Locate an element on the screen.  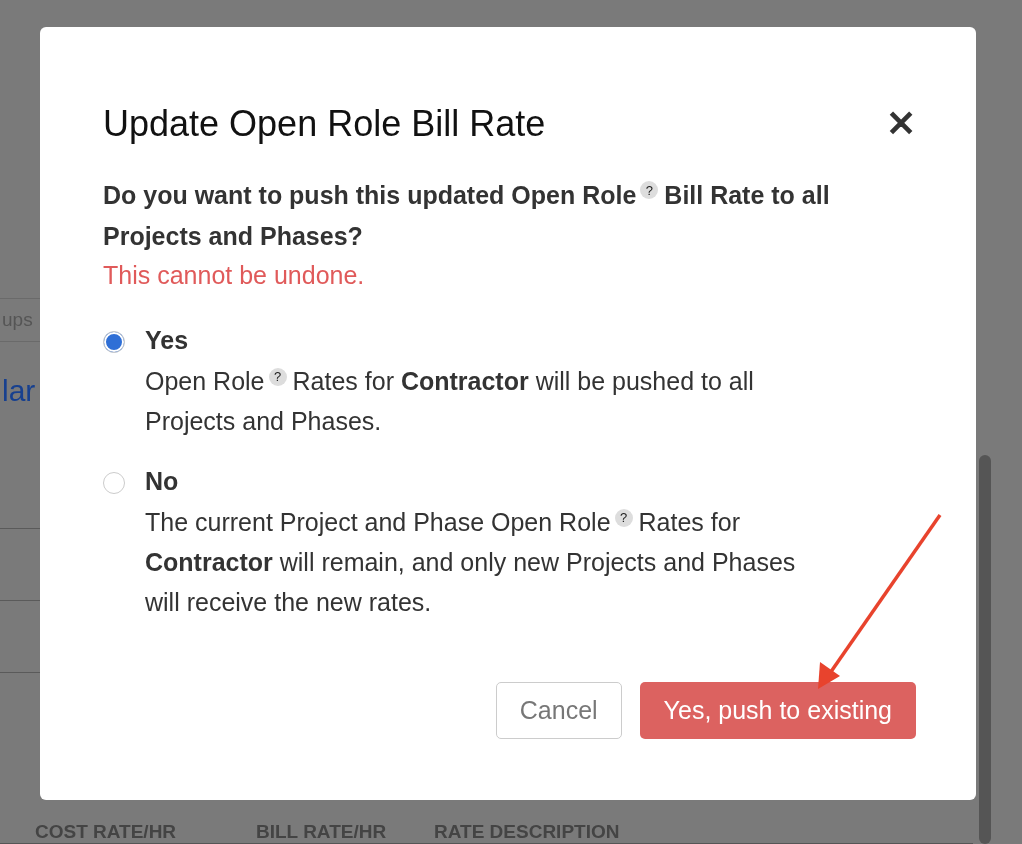
dialog-title: Update Open Role Bill Rate is located at coordinates (324, 124).